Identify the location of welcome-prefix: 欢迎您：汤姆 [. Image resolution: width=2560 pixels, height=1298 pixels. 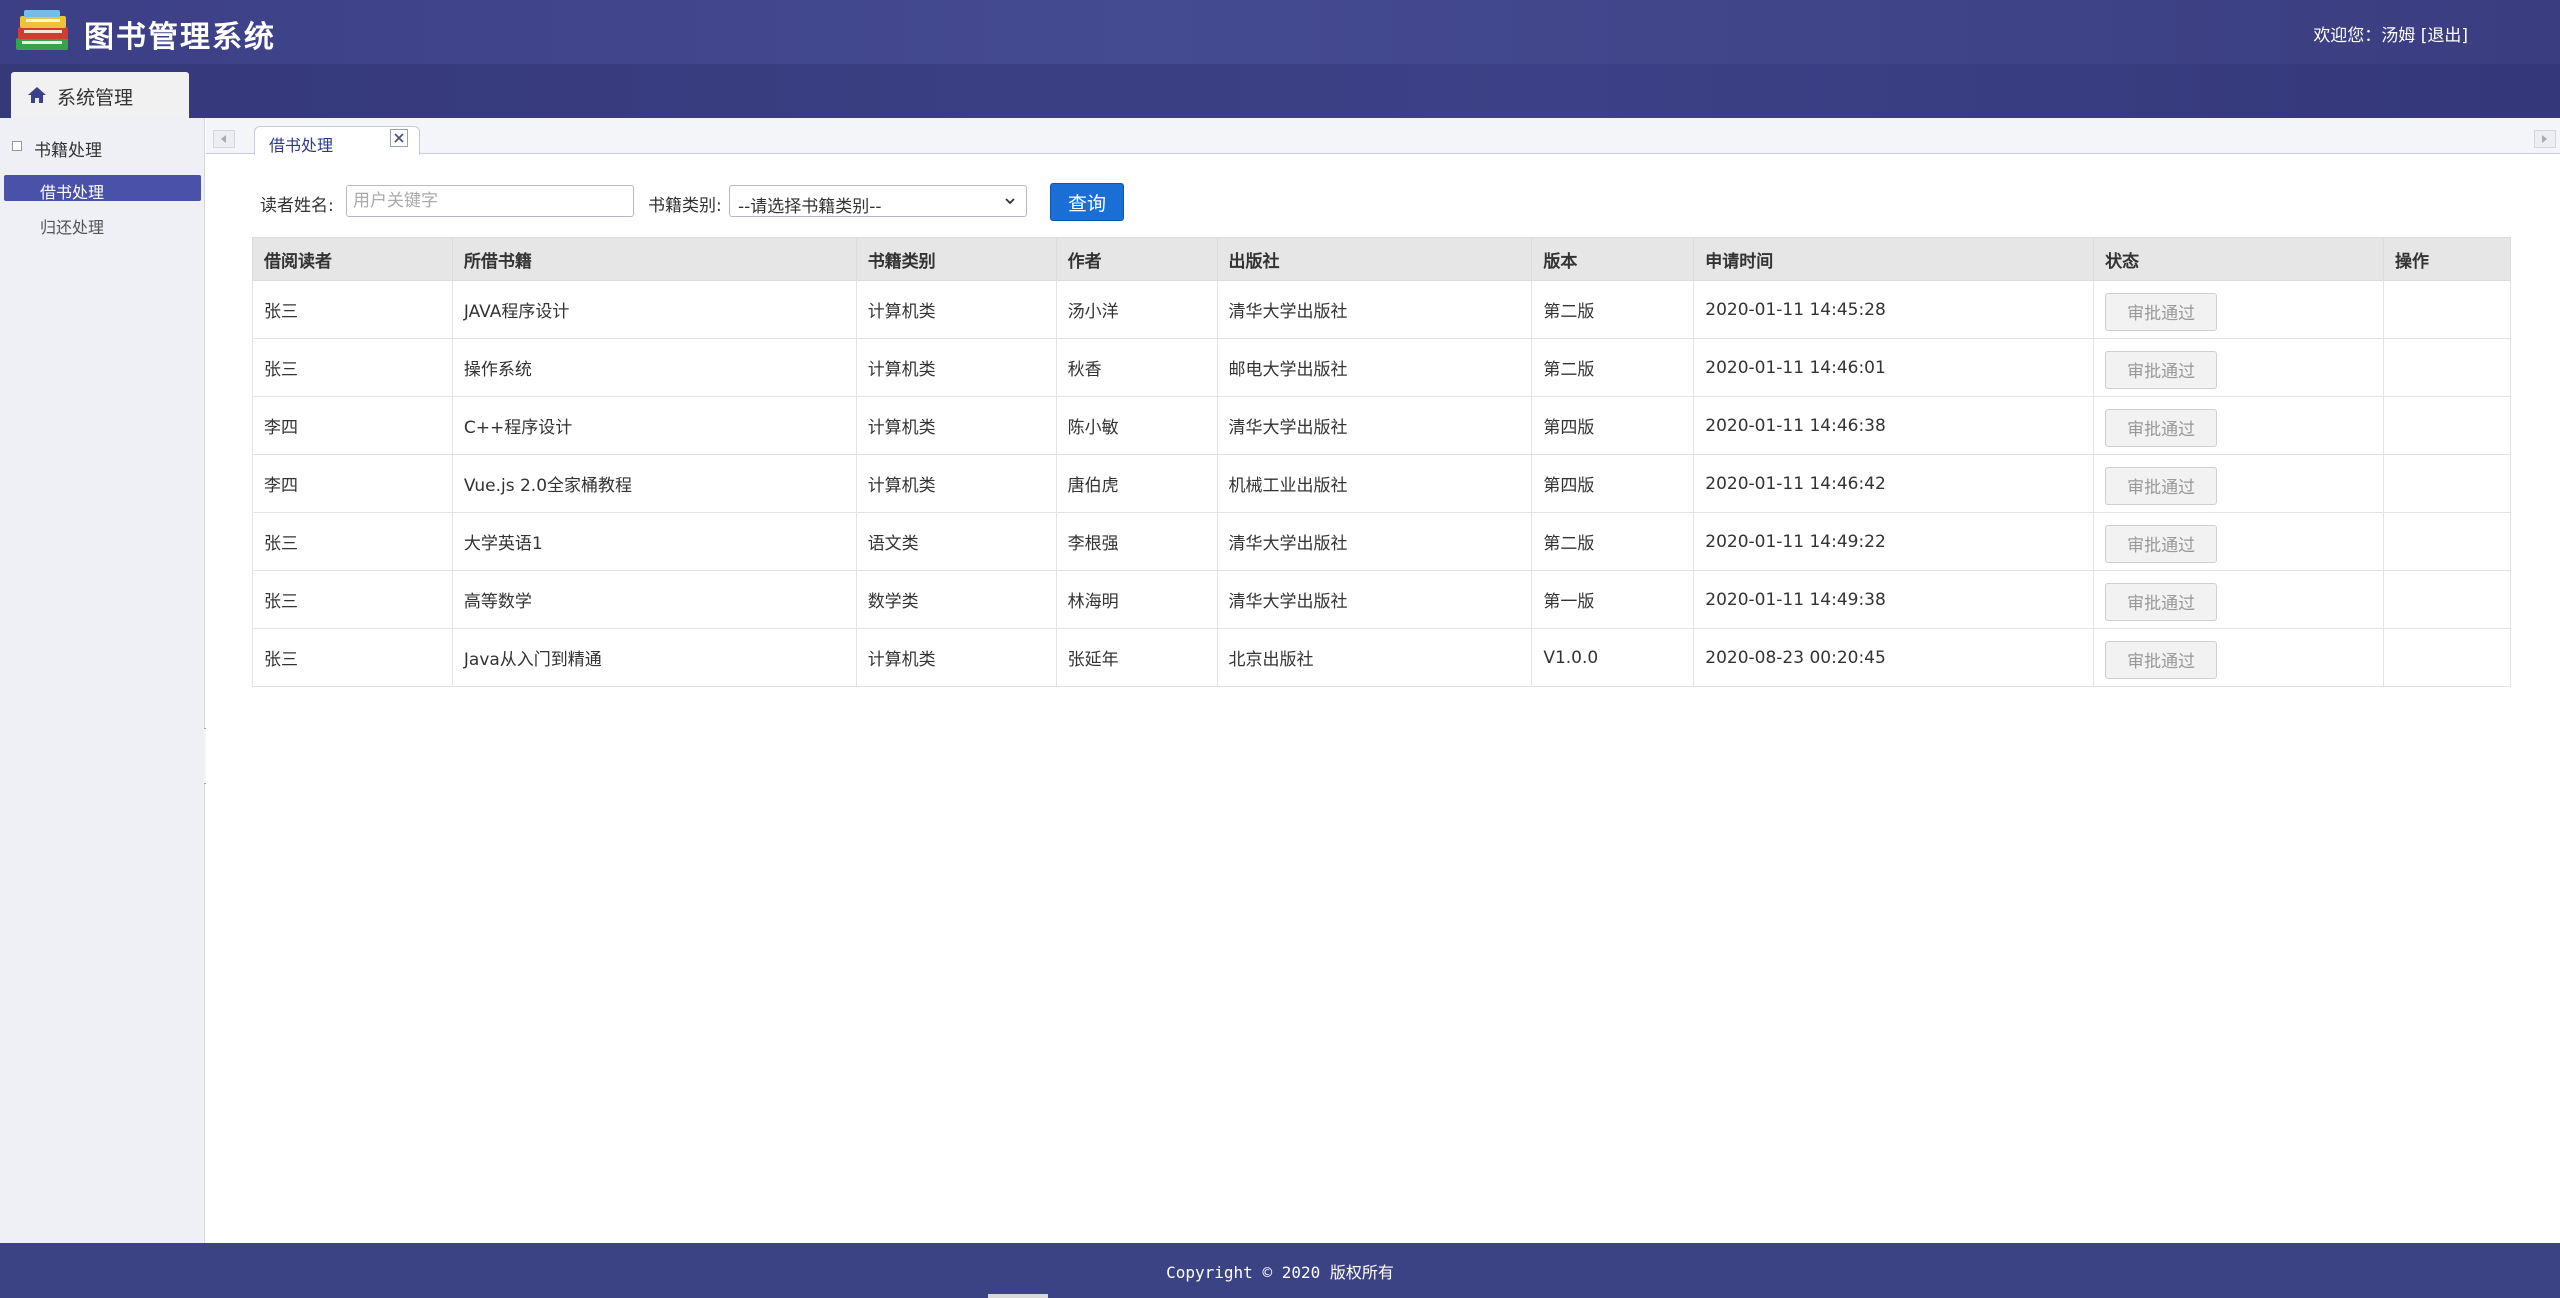
(2370, 36).